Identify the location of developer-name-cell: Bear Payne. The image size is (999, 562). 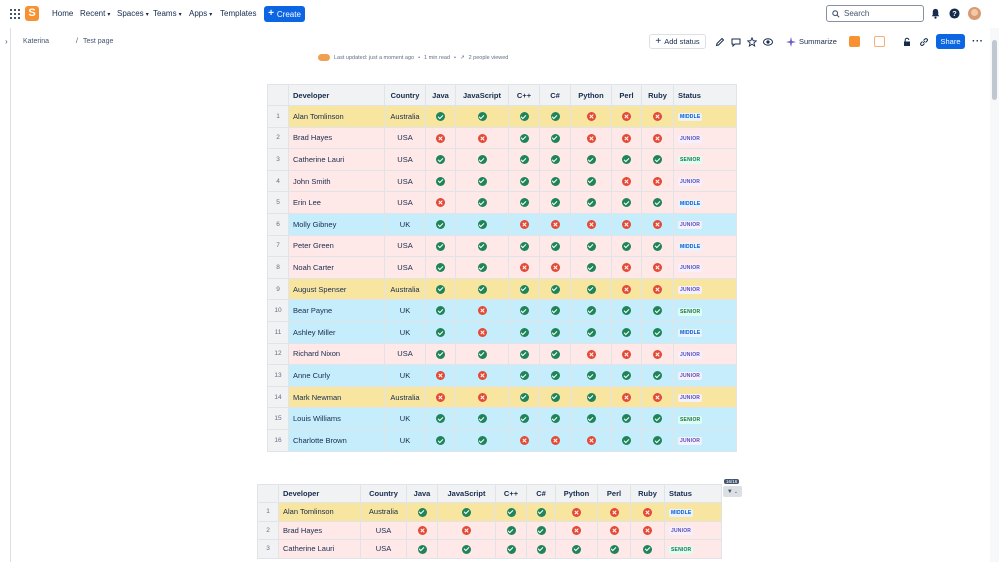
(336, 310).